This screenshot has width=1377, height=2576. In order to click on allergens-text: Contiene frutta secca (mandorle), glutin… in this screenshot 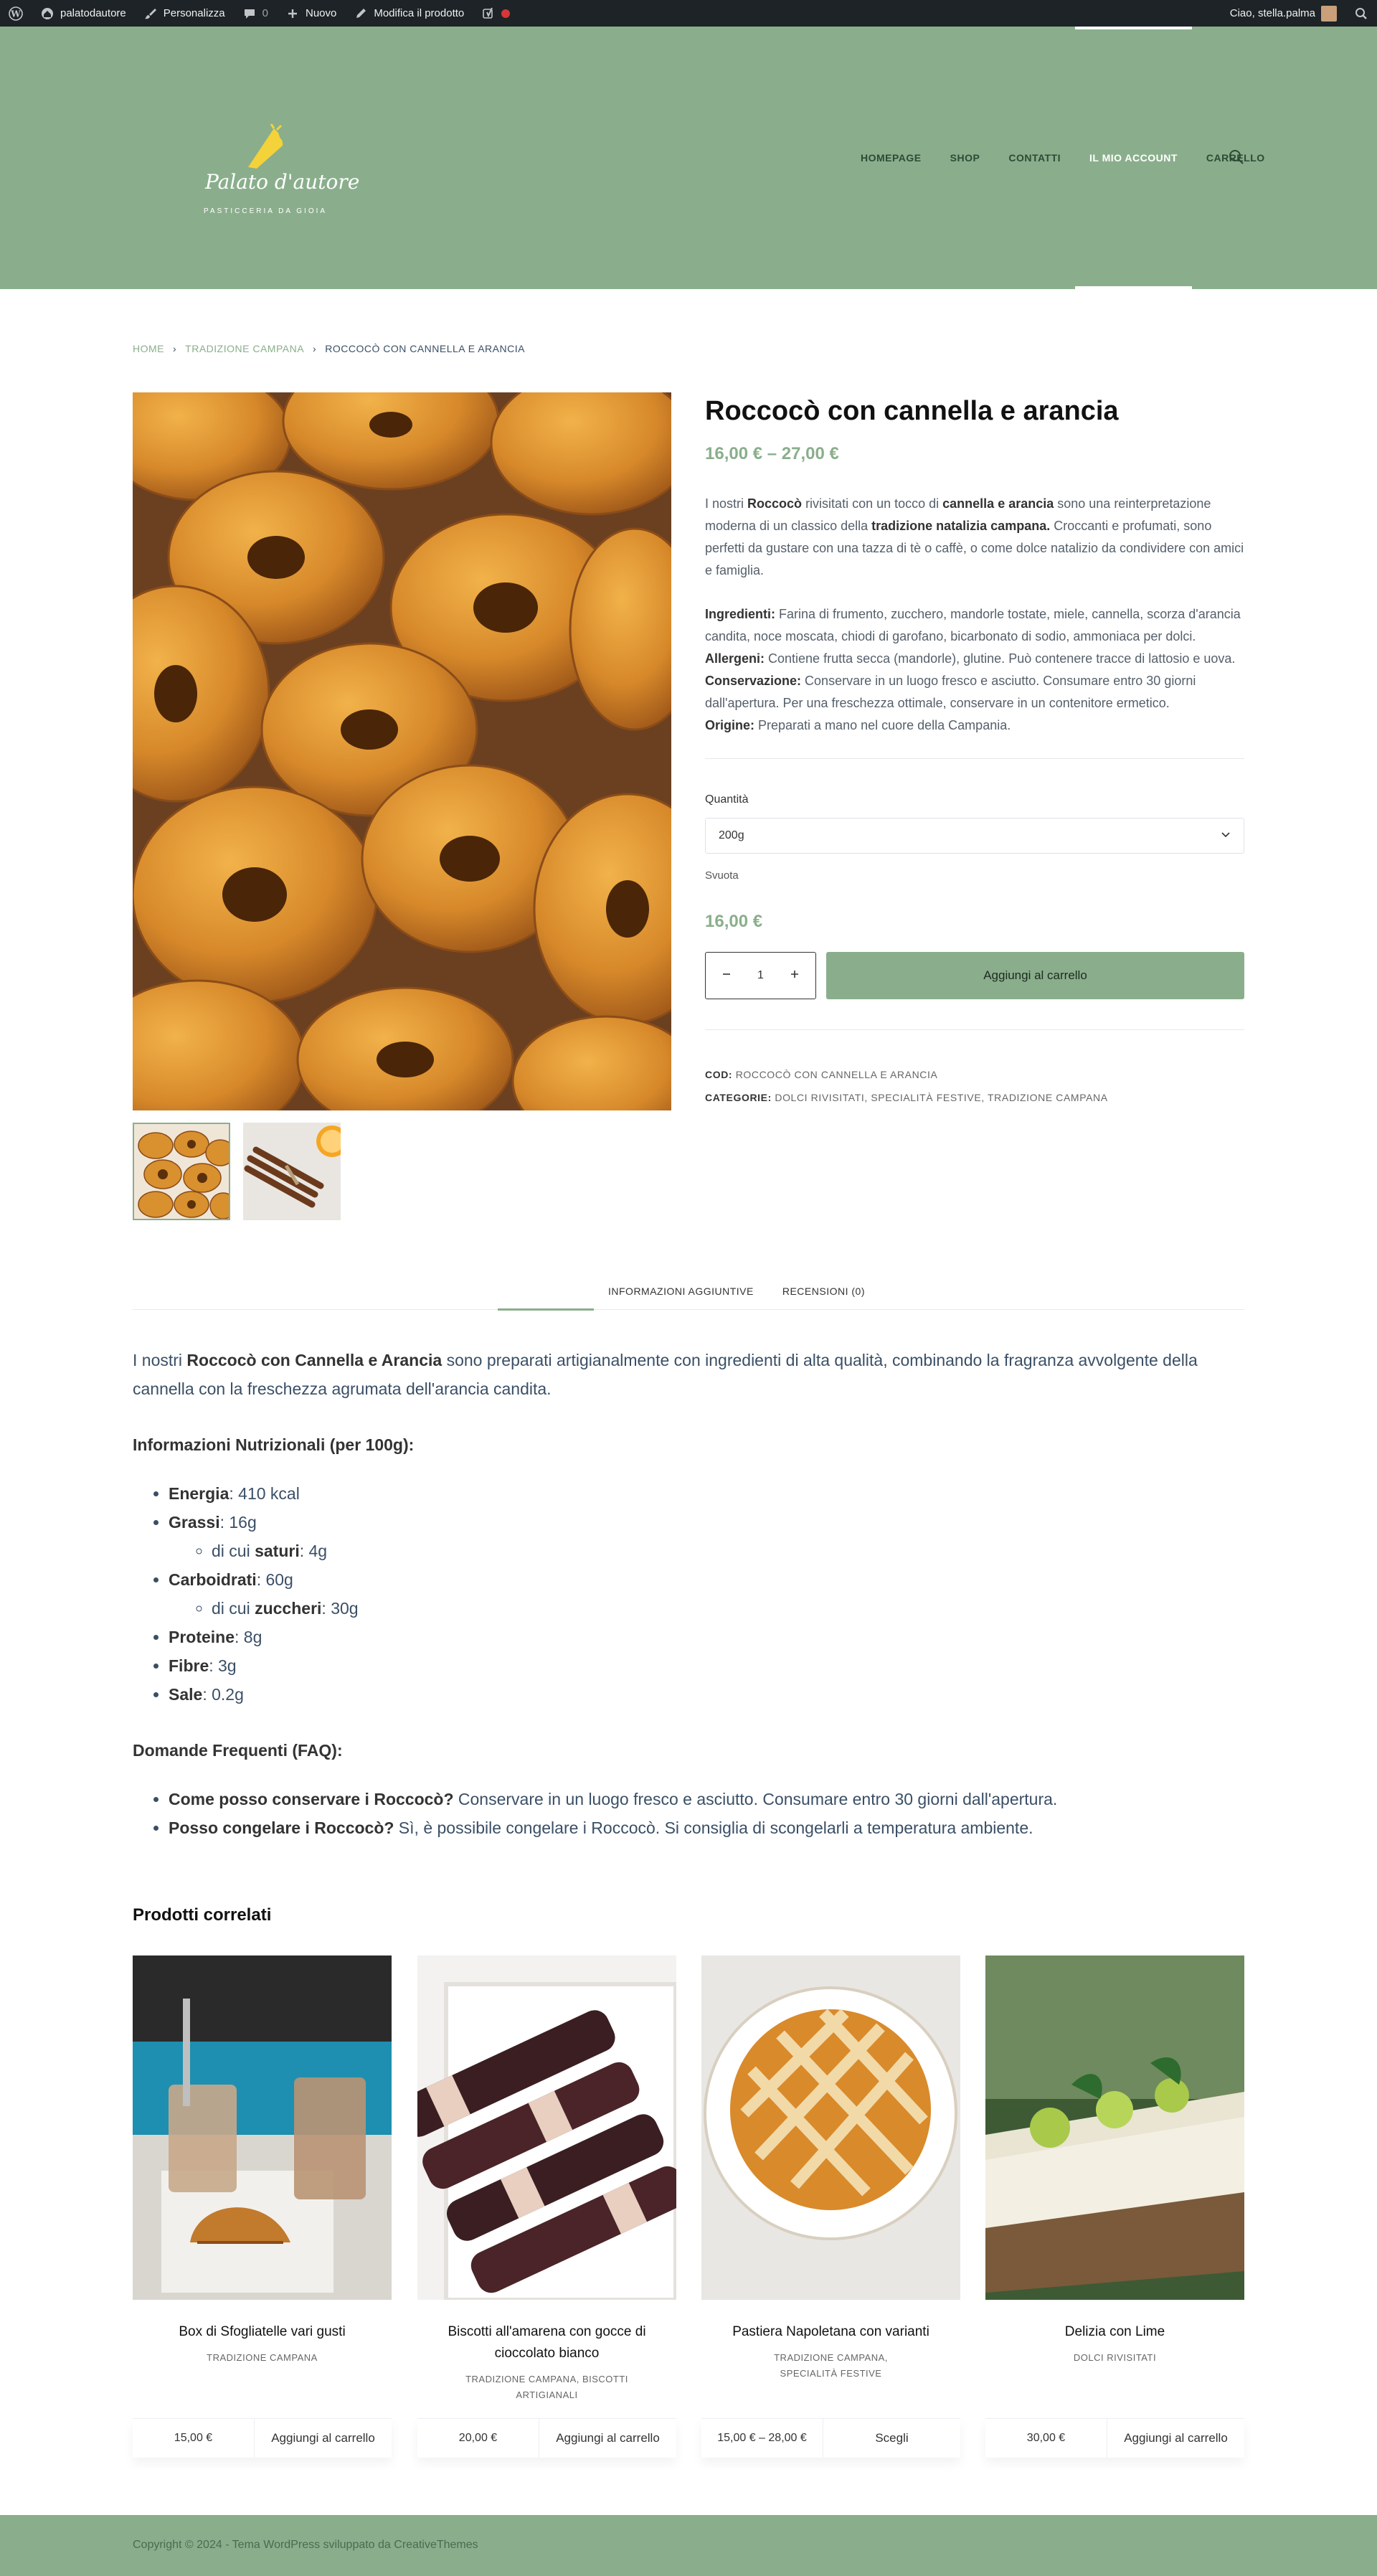, I will do `click(1000, 658)`.